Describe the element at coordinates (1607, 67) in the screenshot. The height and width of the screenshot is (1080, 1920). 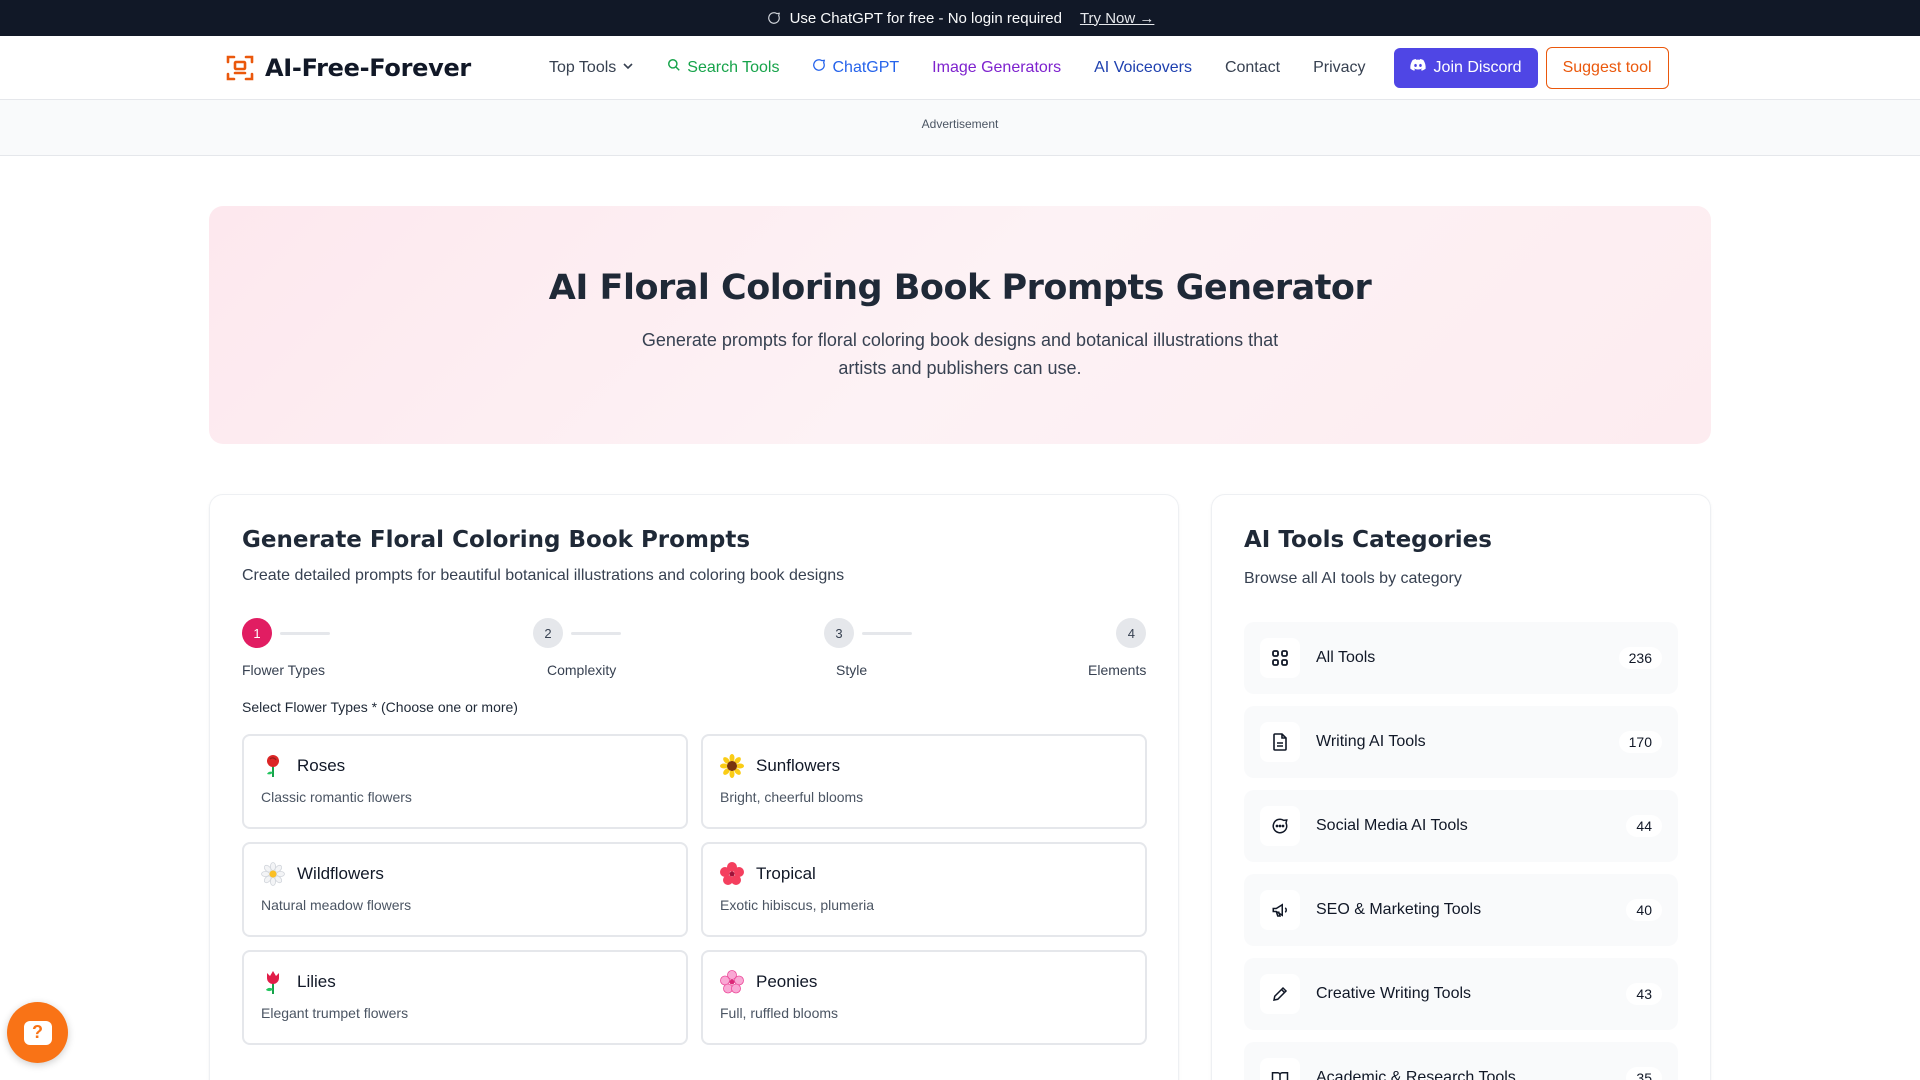
I see `suggest-tool-button: Suggest tool` at that location.